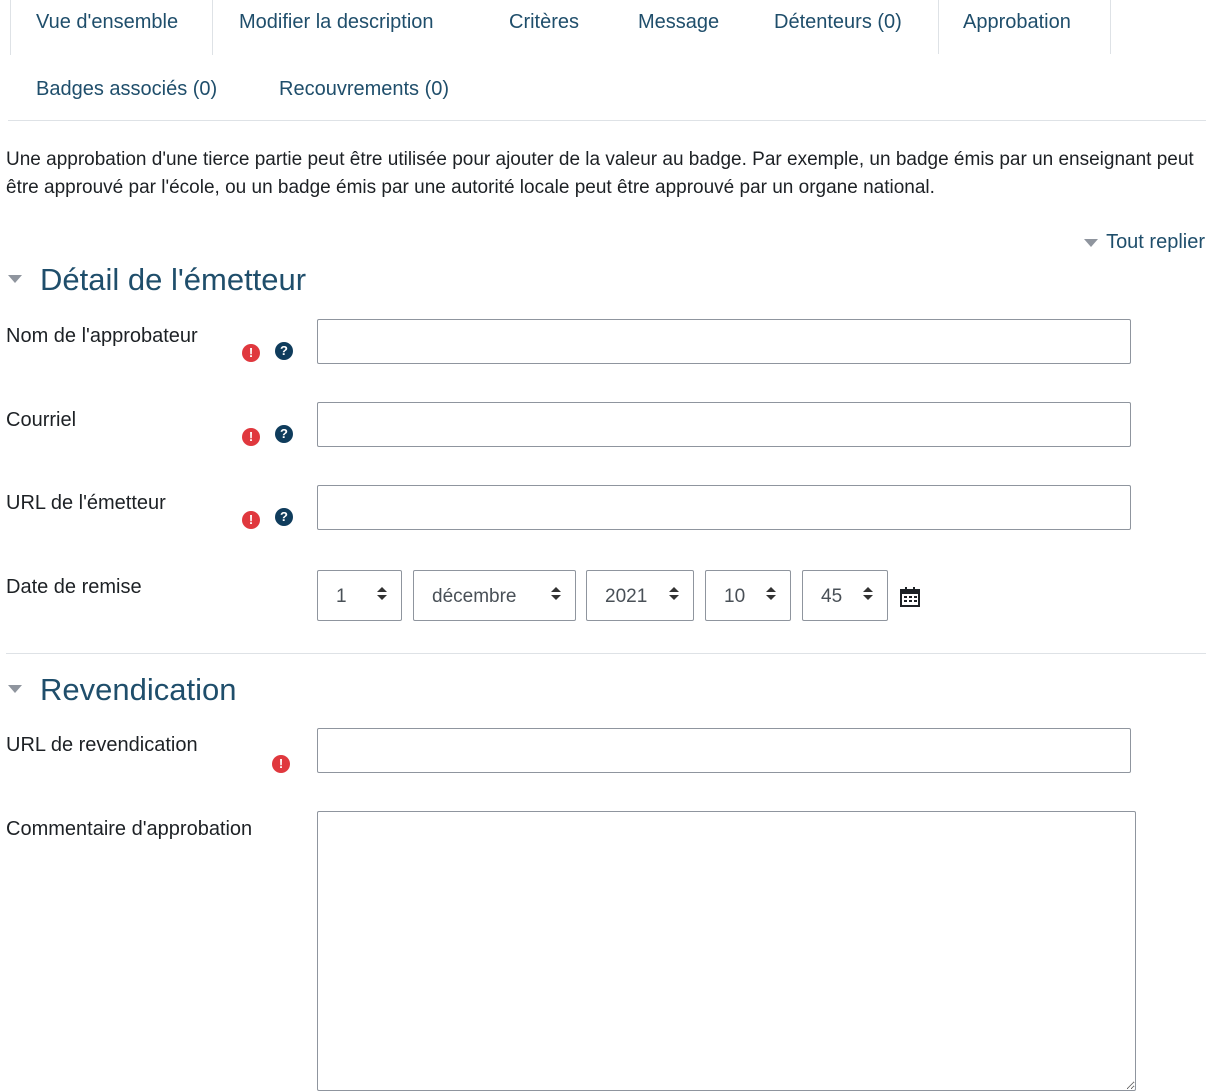 Image resolution: width=1211 pixels, height=1091 pixels. Describe the element at coordinates (678, 22) in the screenshot. I see `tab-message: Message` at that location.